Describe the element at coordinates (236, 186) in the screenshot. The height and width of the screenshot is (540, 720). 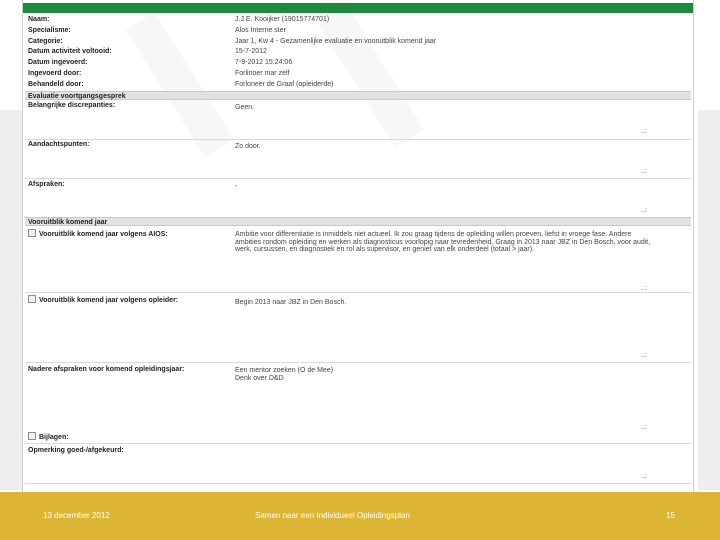
I see `value-afspraken: -` at that location.